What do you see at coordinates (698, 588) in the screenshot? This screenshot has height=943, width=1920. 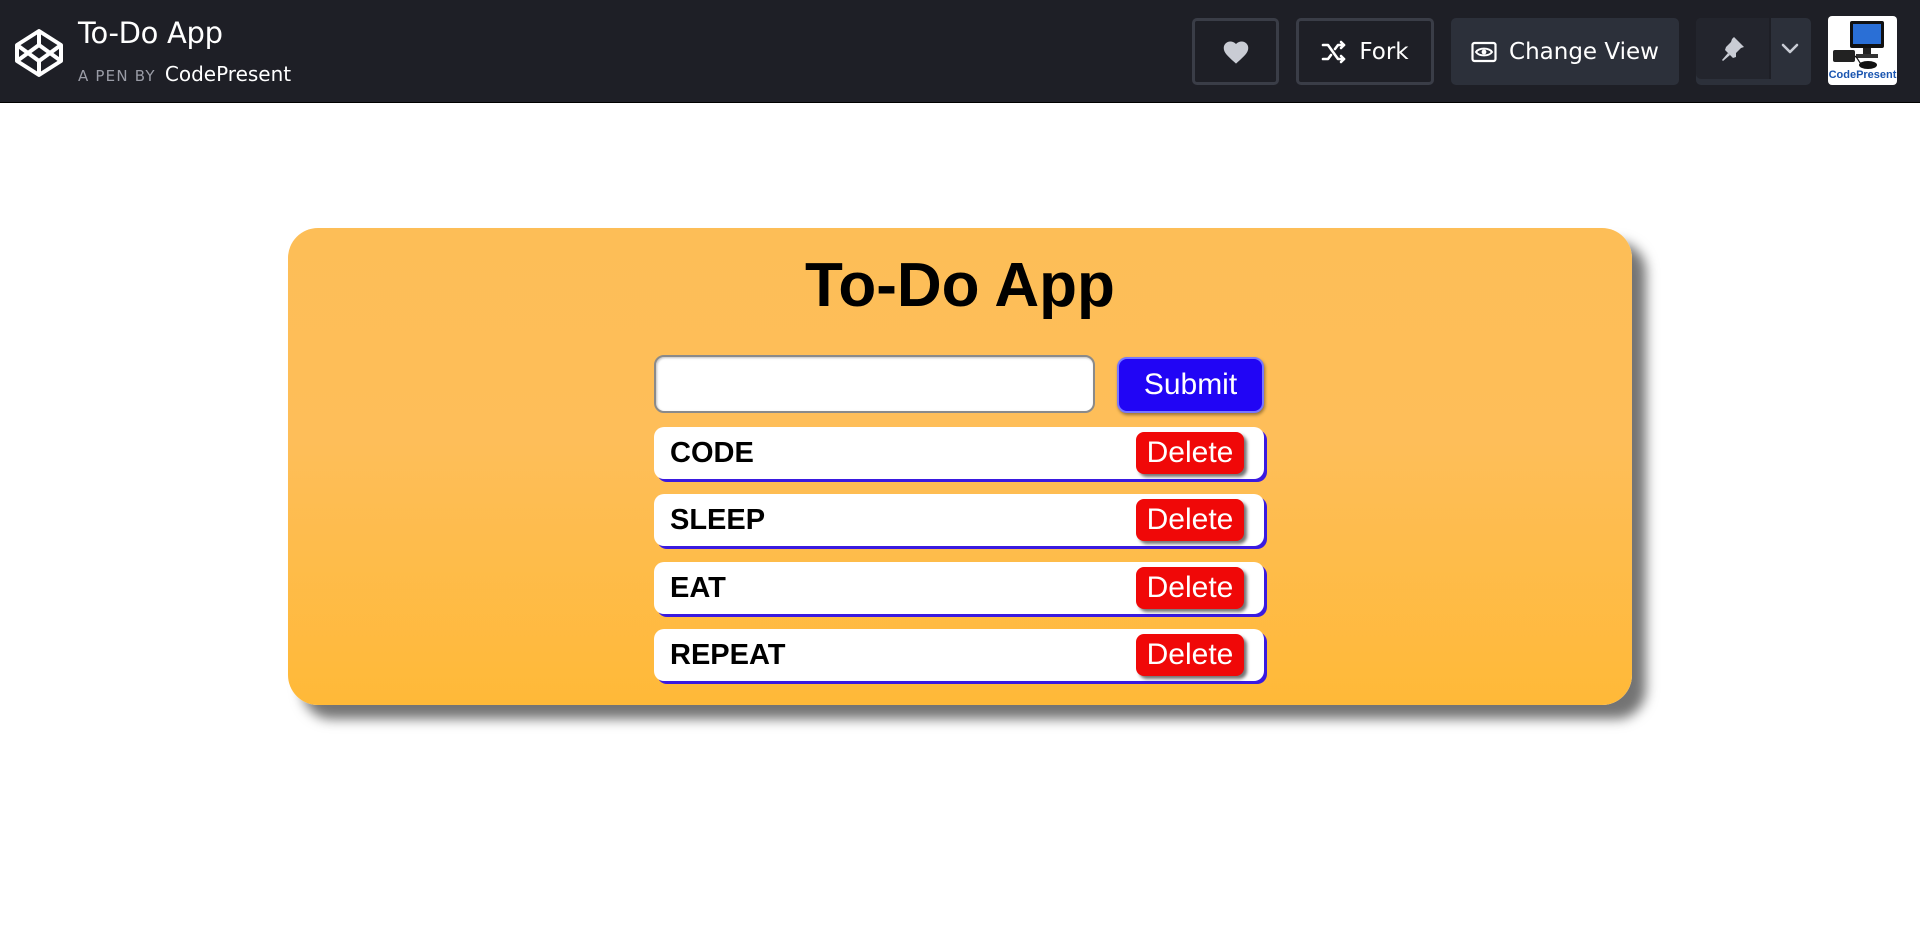 I see `todo-item-text: EAT` at bounding box center [698, 588].